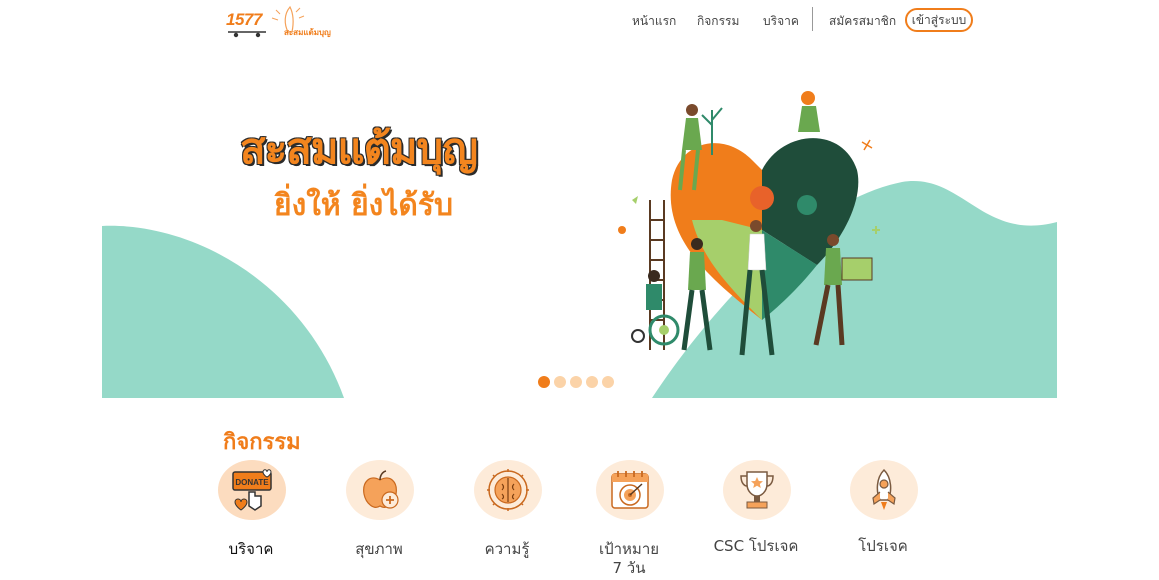 This screenshot has width=1159, height=580. I want to click on activity-health: สุขภาพ, so click(379, 520).